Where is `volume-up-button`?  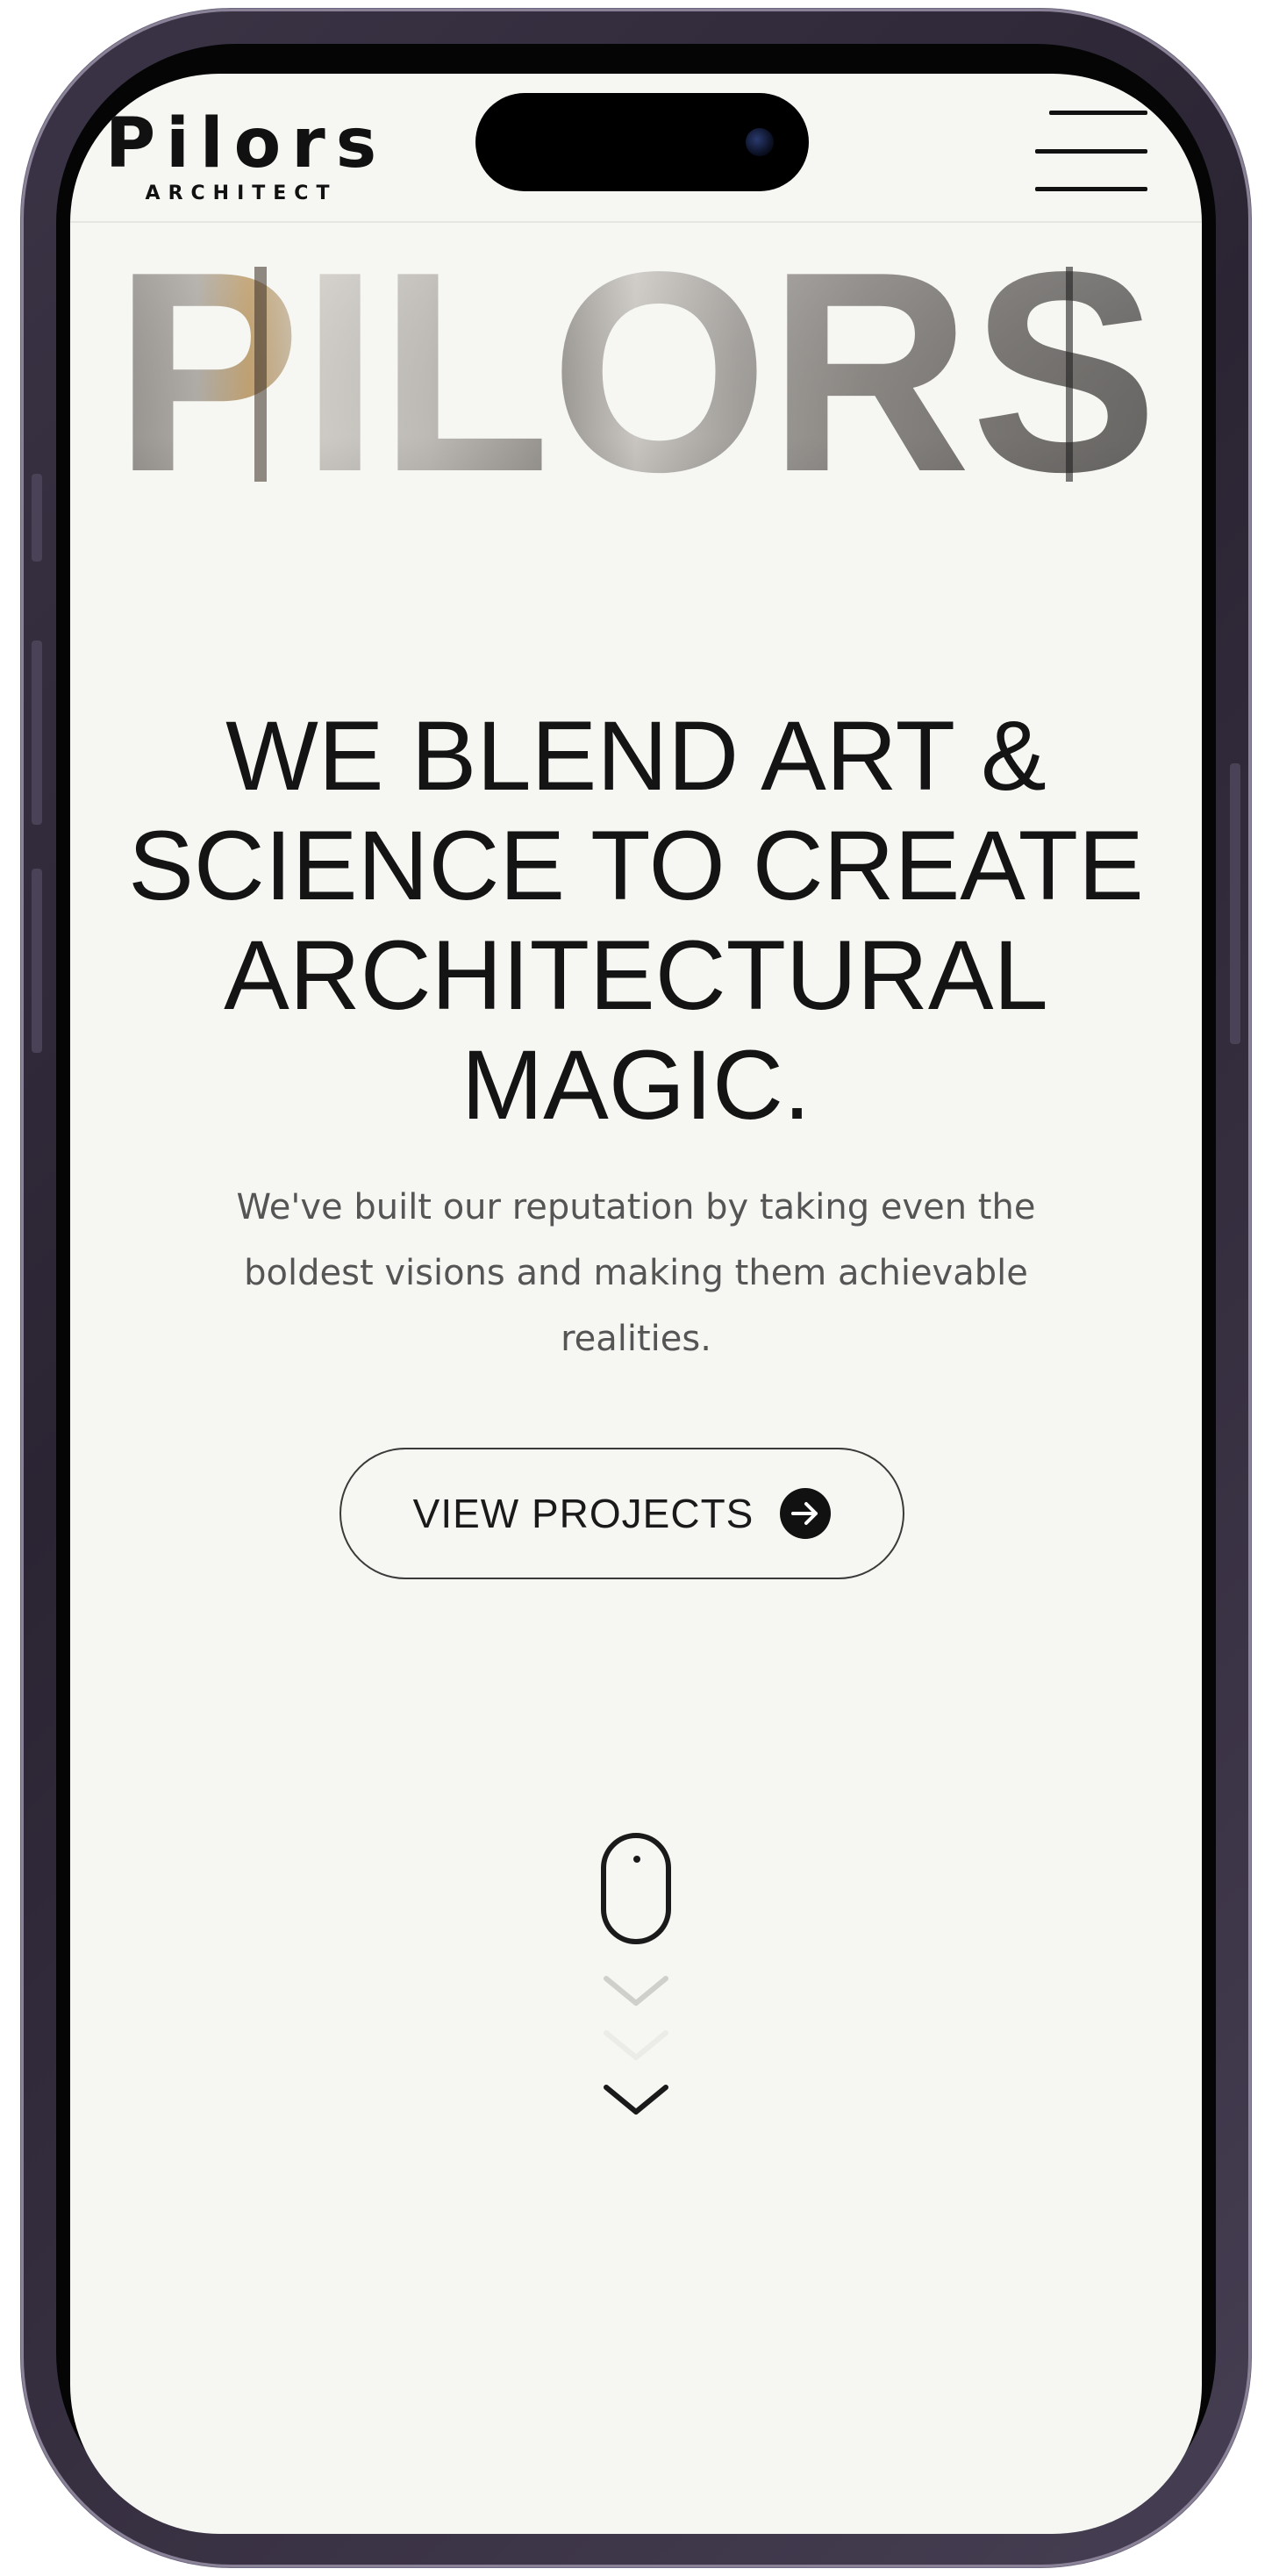 volume-up-button is located at coordinates (37, 732).